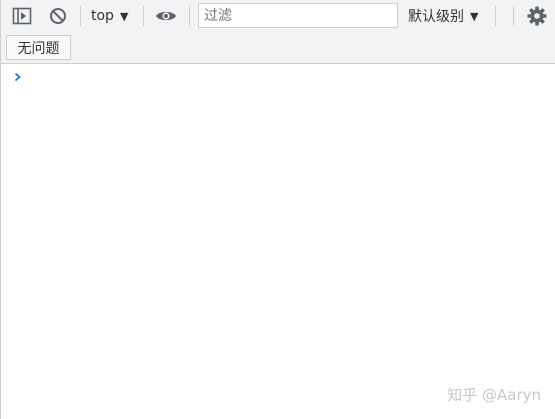 This screenshot has height=419, width=555. What do you see at coordinates (58, 16) in the screenshot?
I see `clear-console-icon` at bounding box center [58, 16].